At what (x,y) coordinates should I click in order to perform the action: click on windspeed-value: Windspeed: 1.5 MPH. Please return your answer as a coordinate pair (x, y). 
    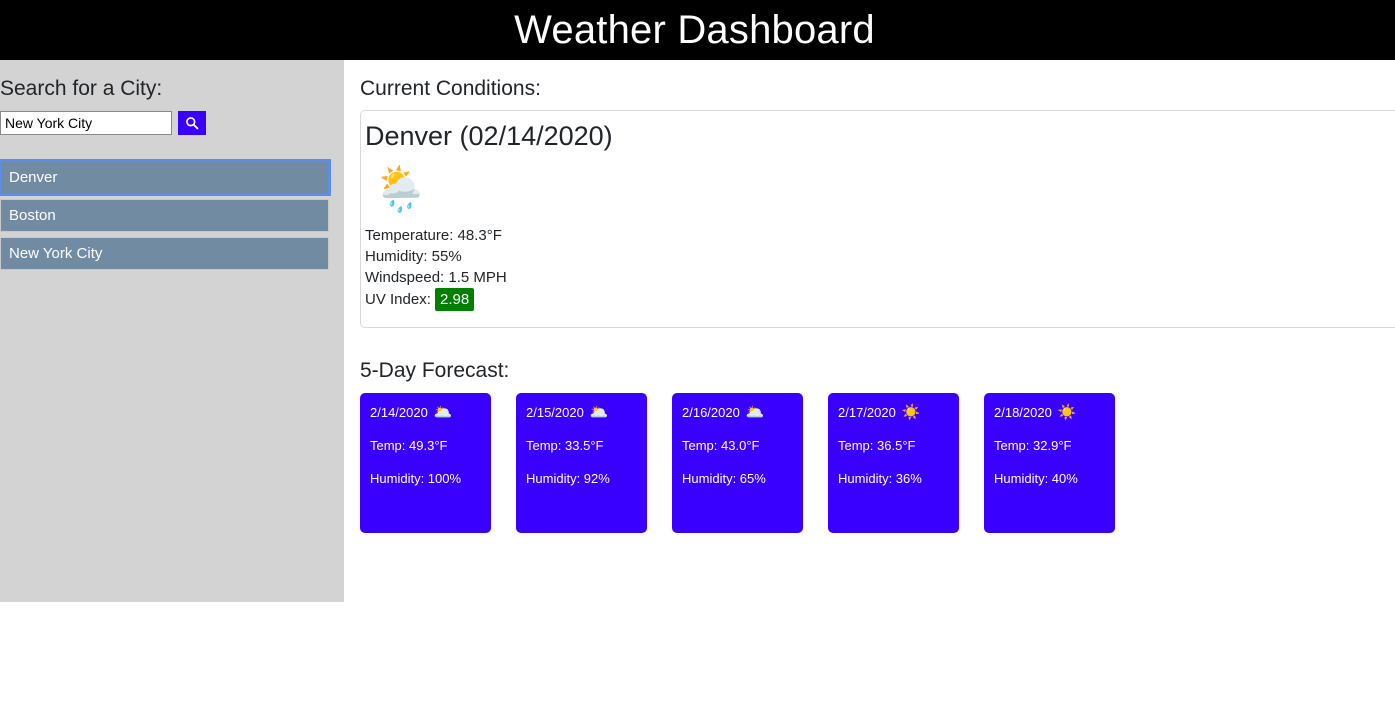
    Looking at the image, I should click on (436, 277).